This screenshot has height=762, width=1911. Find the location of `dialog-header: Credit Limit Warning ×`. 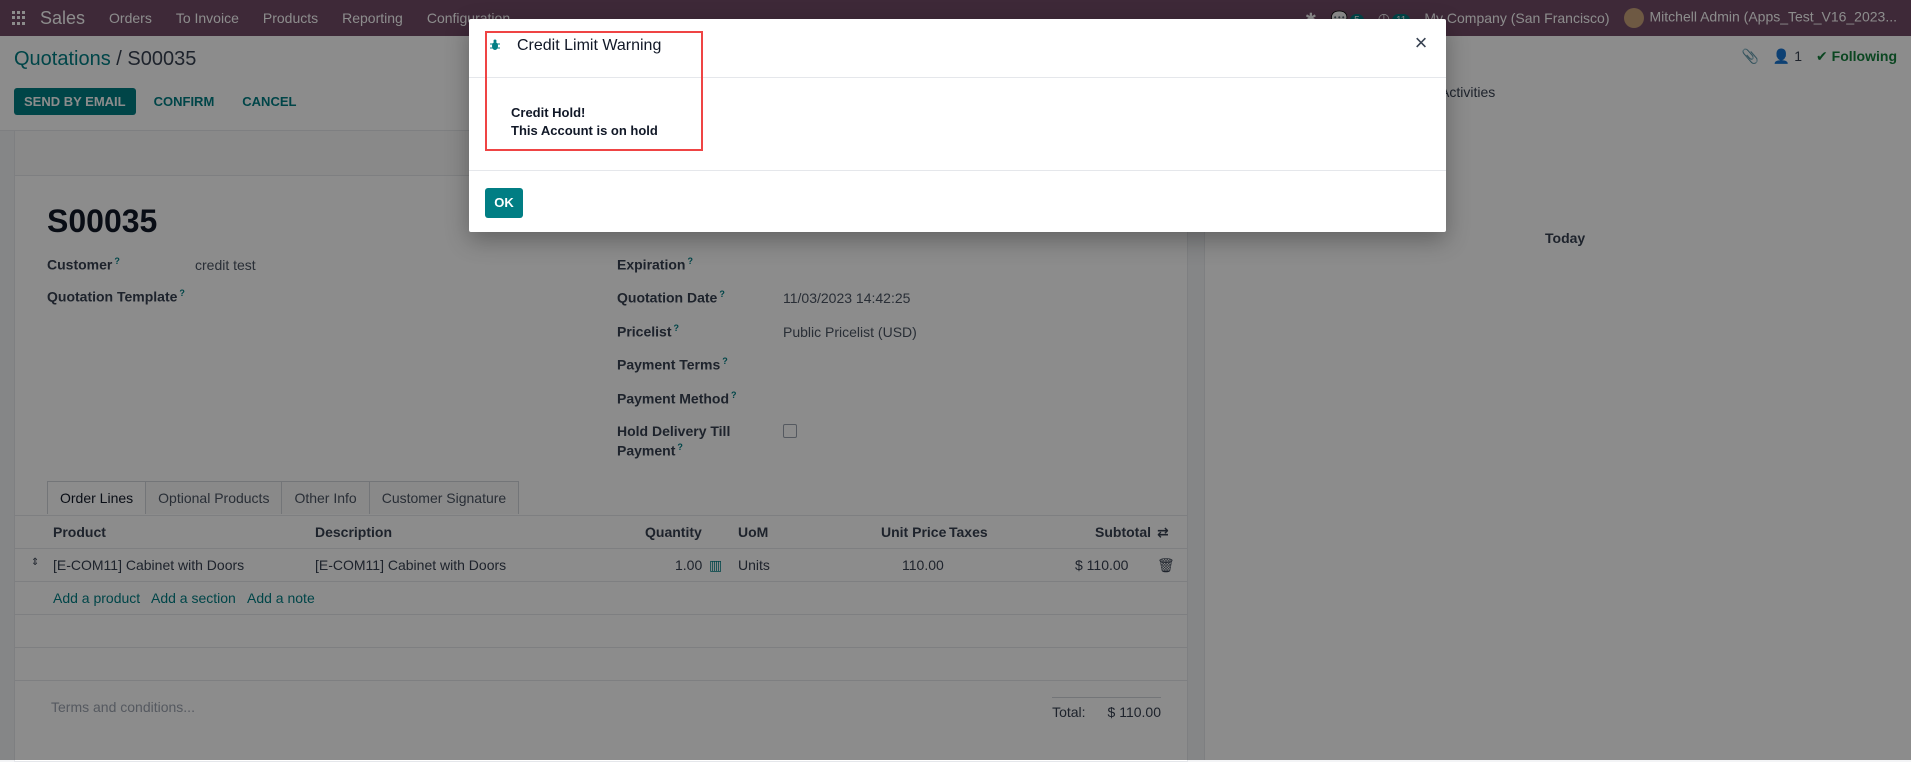

dialog-header: Credit Limit Warning × is located at coordinates (957, 48).